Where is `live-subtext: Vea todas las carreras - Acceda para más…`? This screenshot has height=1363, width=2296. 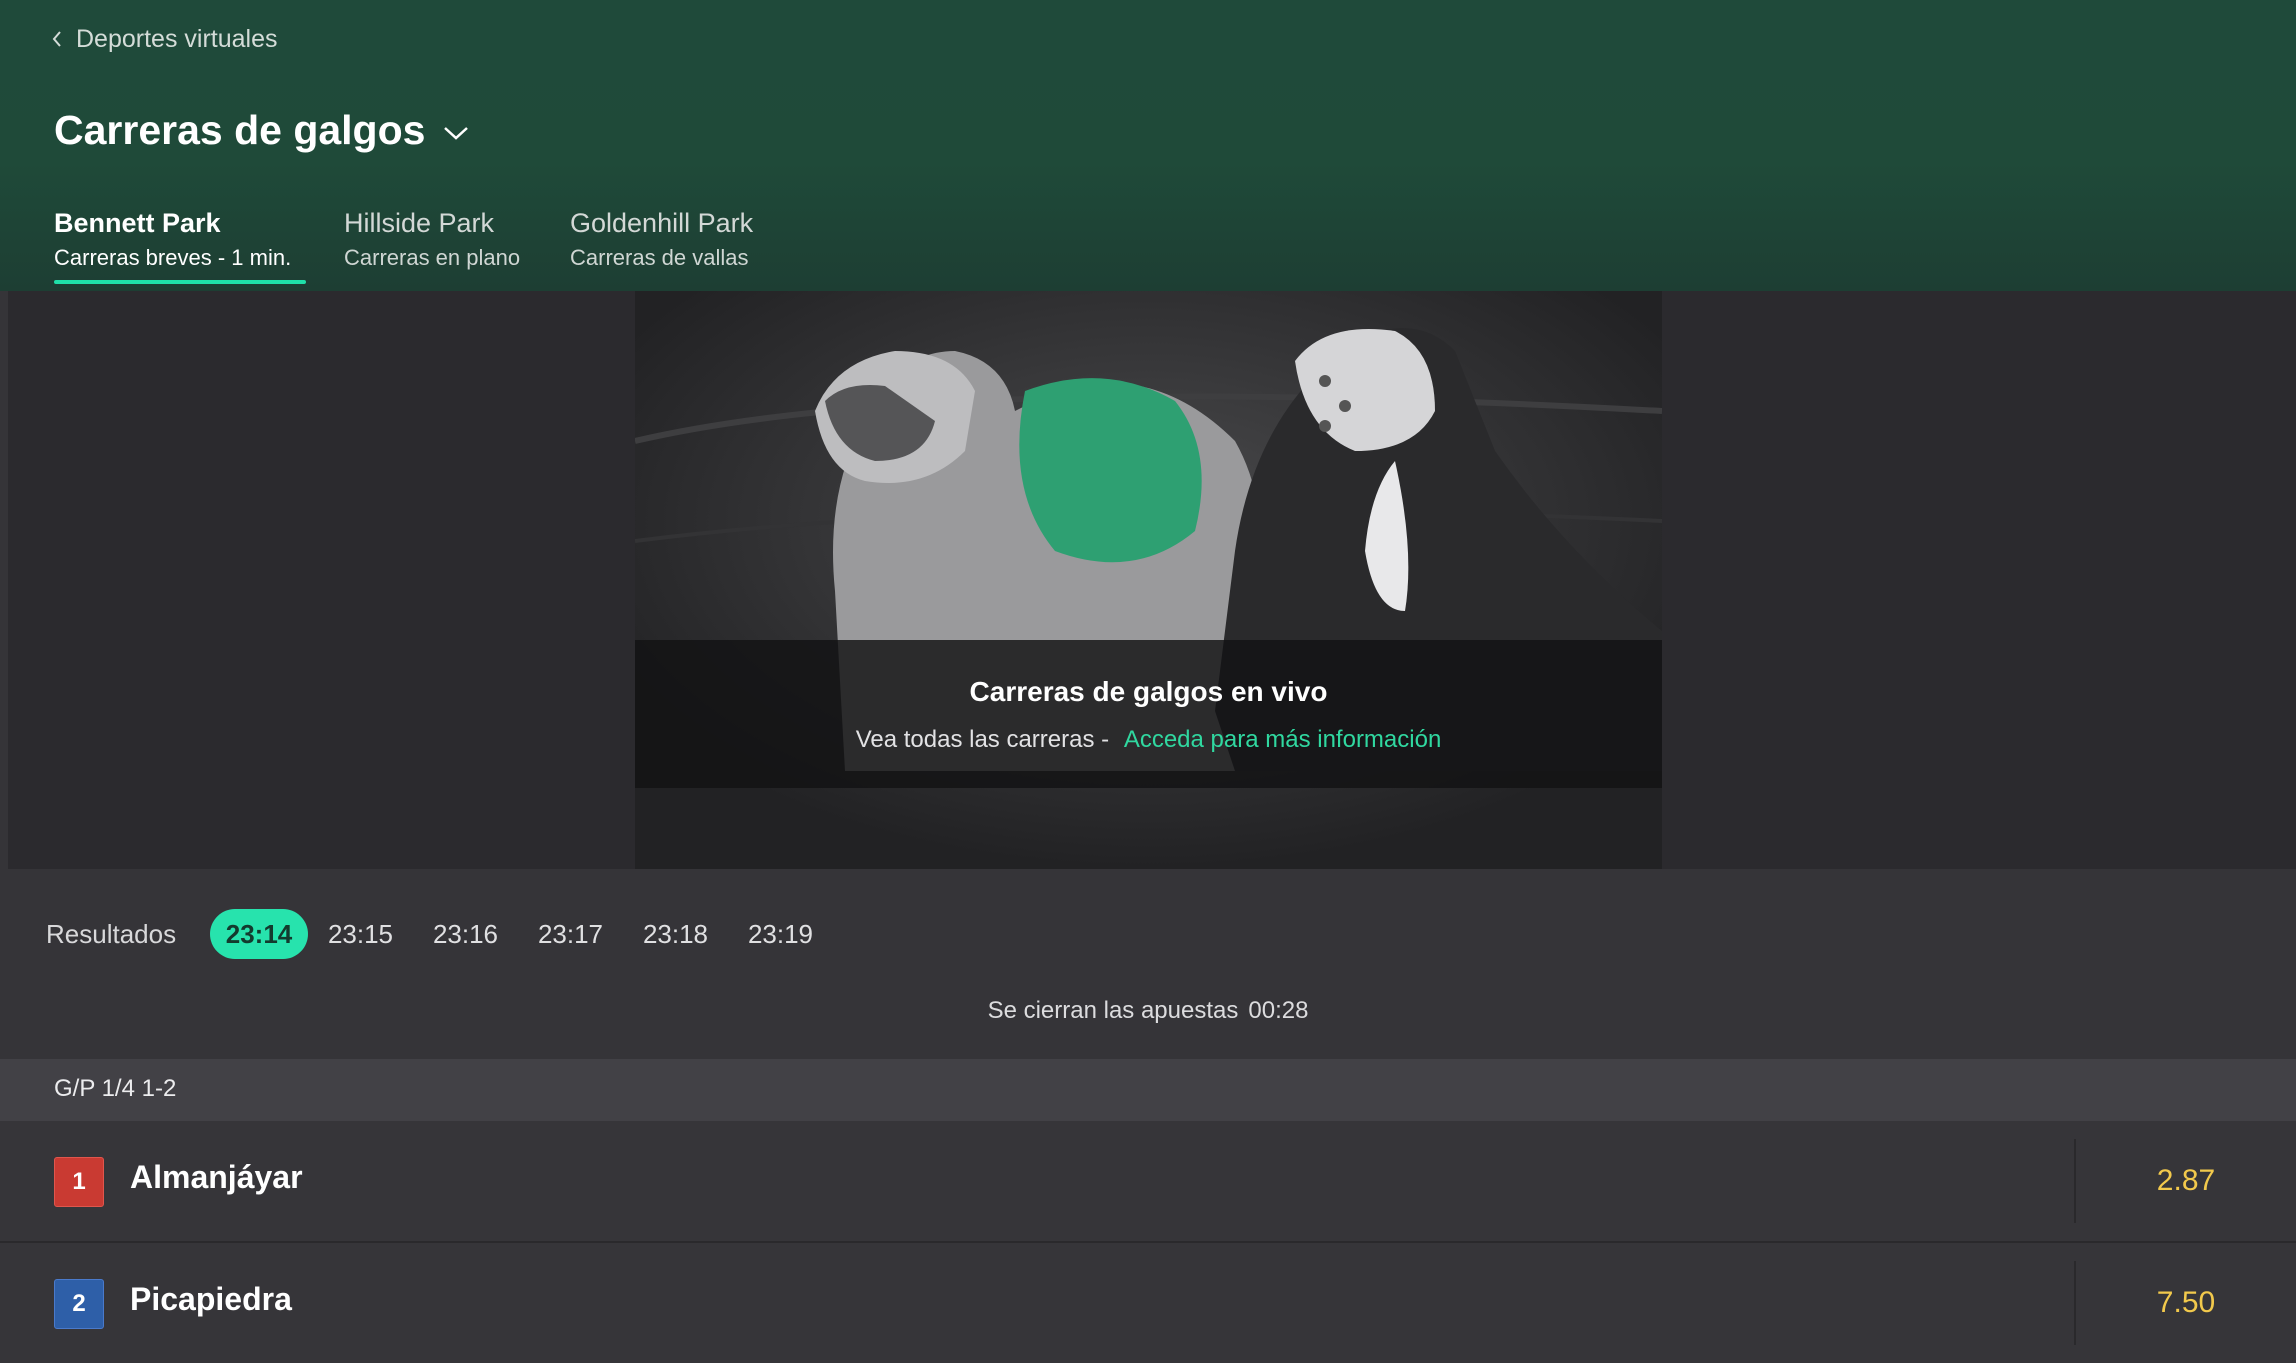 live-subtext: Vea todas las carreras - Acceda para más… is located at coordinates (1148, 740).